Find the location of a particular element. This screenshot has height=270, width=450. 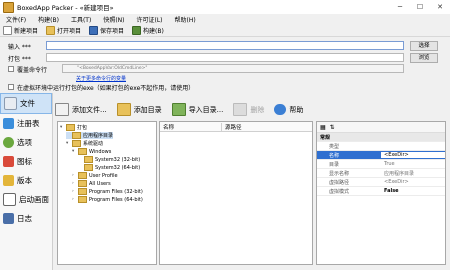

close-icon: ✕ is located at coordinates (440, 7).